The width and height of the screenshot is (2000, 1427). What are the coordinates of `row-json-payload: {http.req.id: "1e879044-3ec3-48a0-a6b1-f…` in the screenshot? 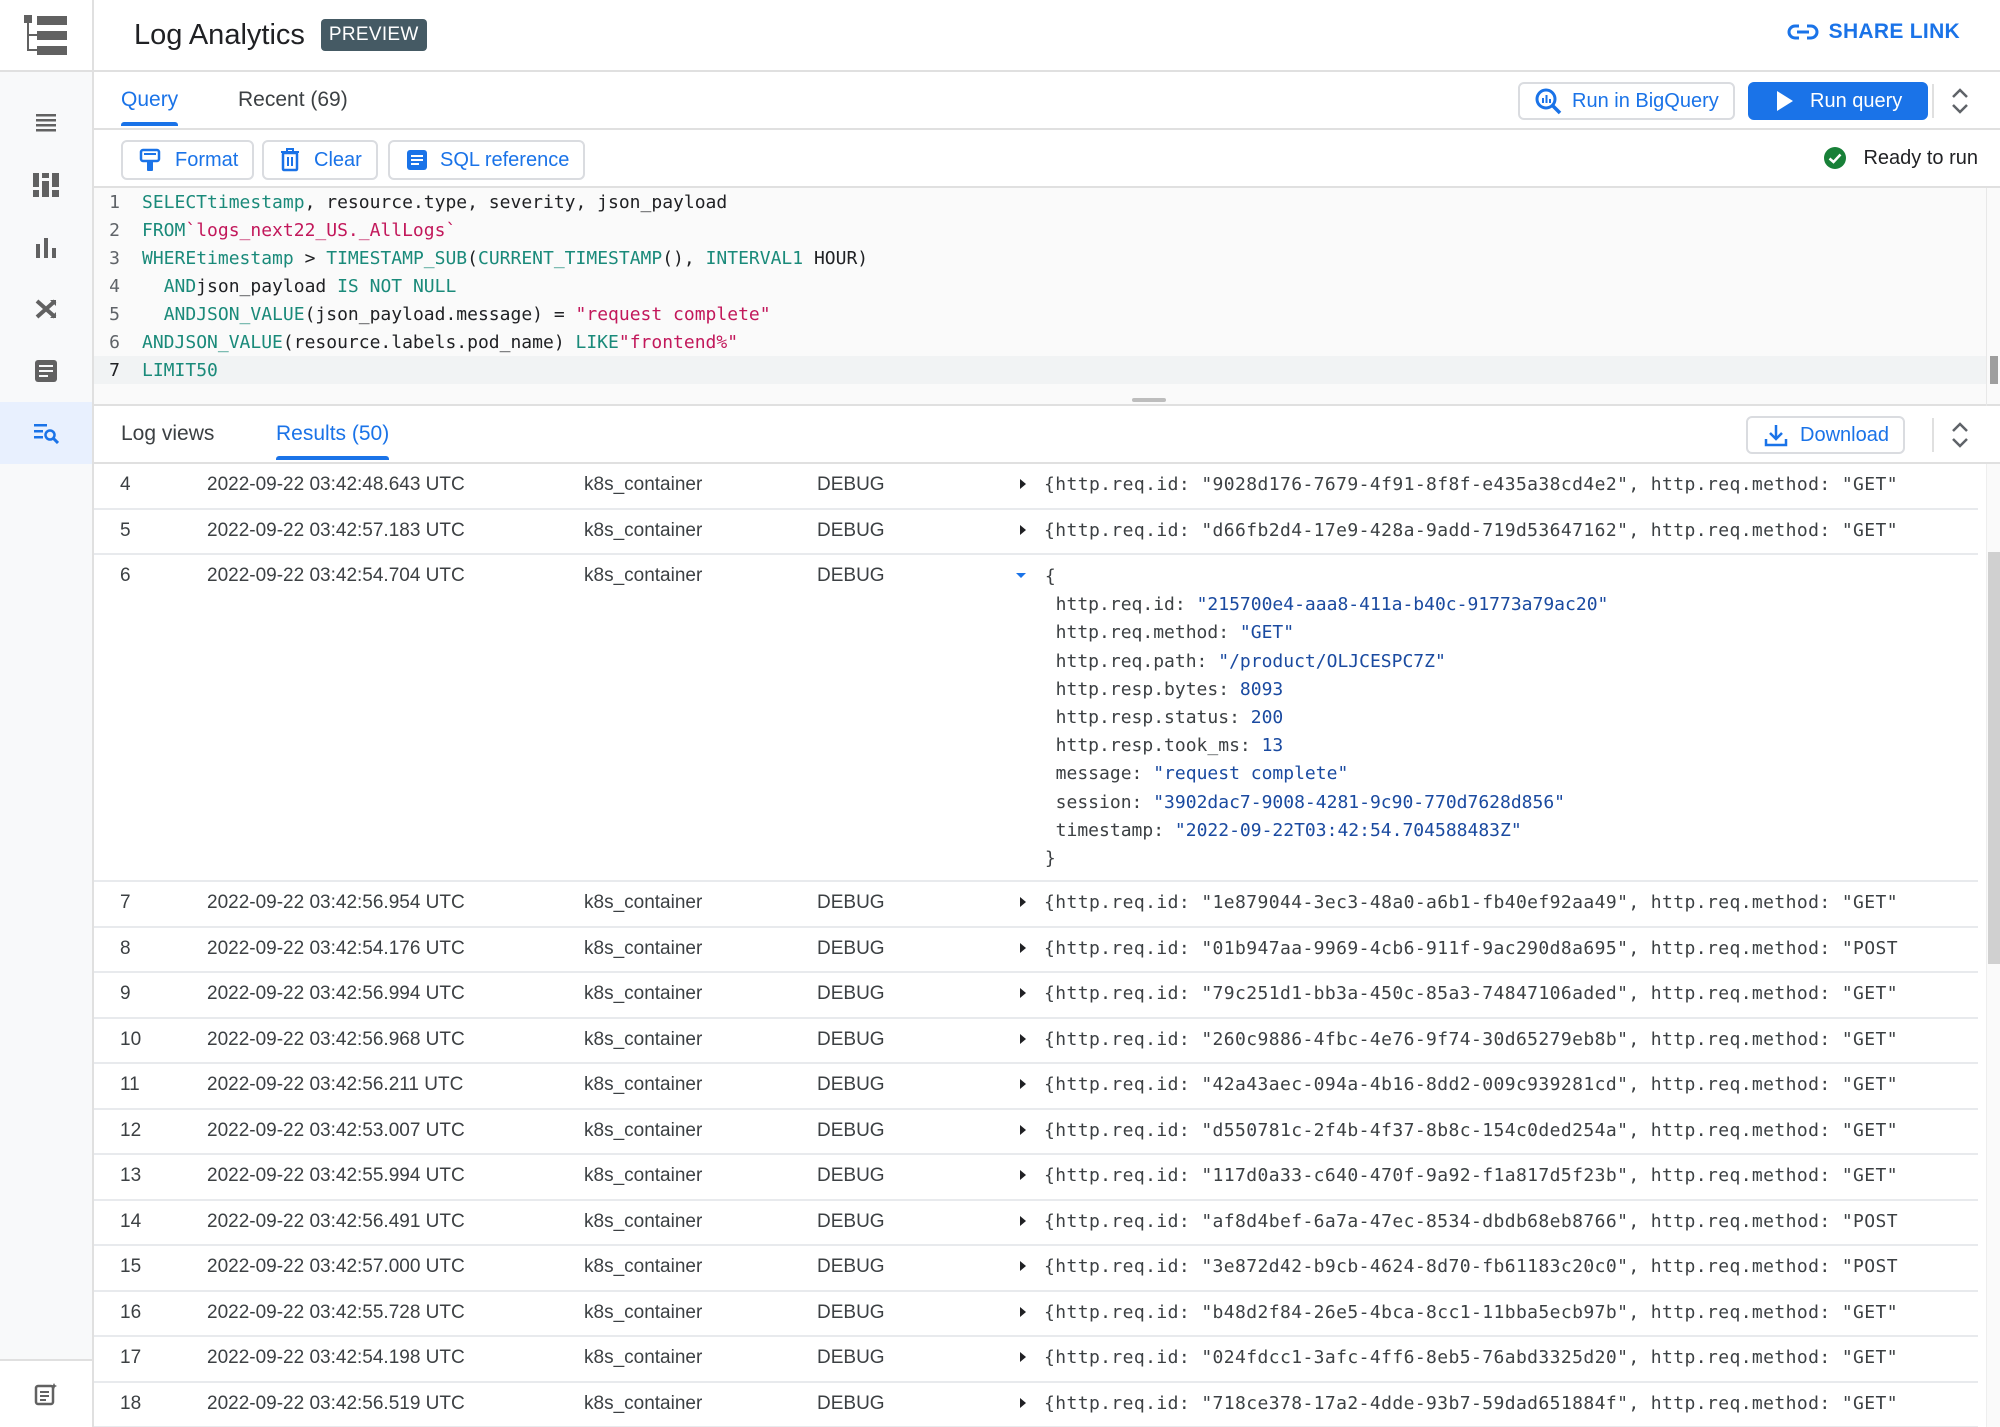 It's located at (1471, 902).